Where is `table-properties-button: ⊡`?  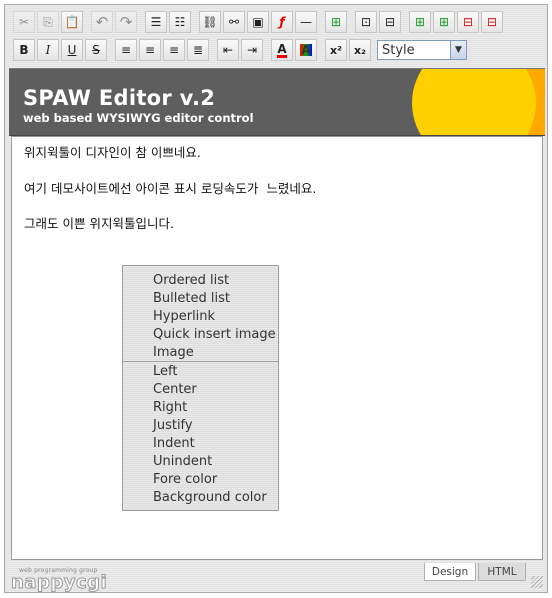
table-properties-button: ⊡ is located at coordinates (366, 22).